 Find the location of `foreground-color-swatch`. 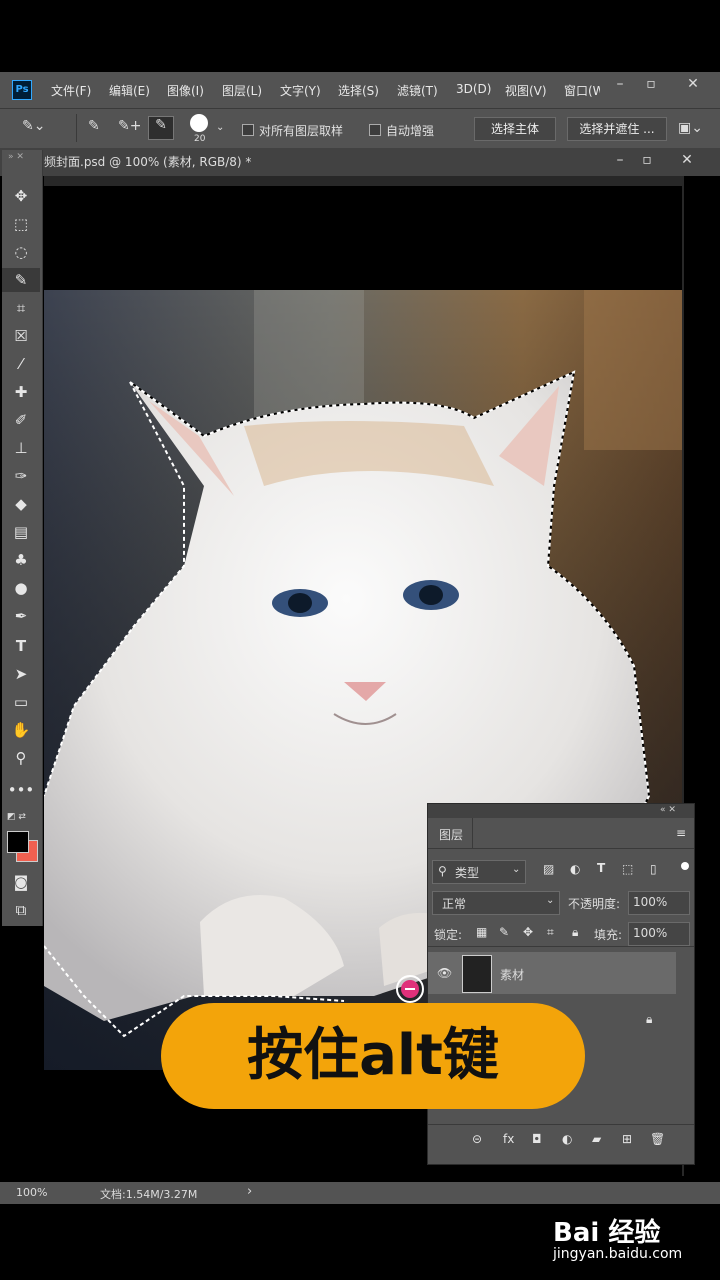

foreground-color-swatch is located at coordinates (18, 842).